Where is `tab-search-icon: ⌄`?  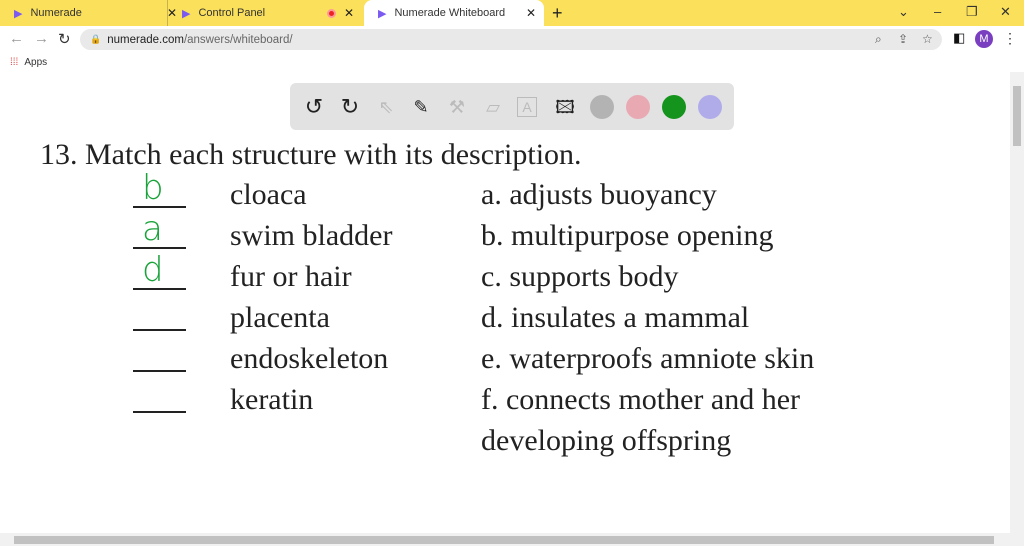 tab-search-icon: ⌄ is located at coordinates (903, 12).